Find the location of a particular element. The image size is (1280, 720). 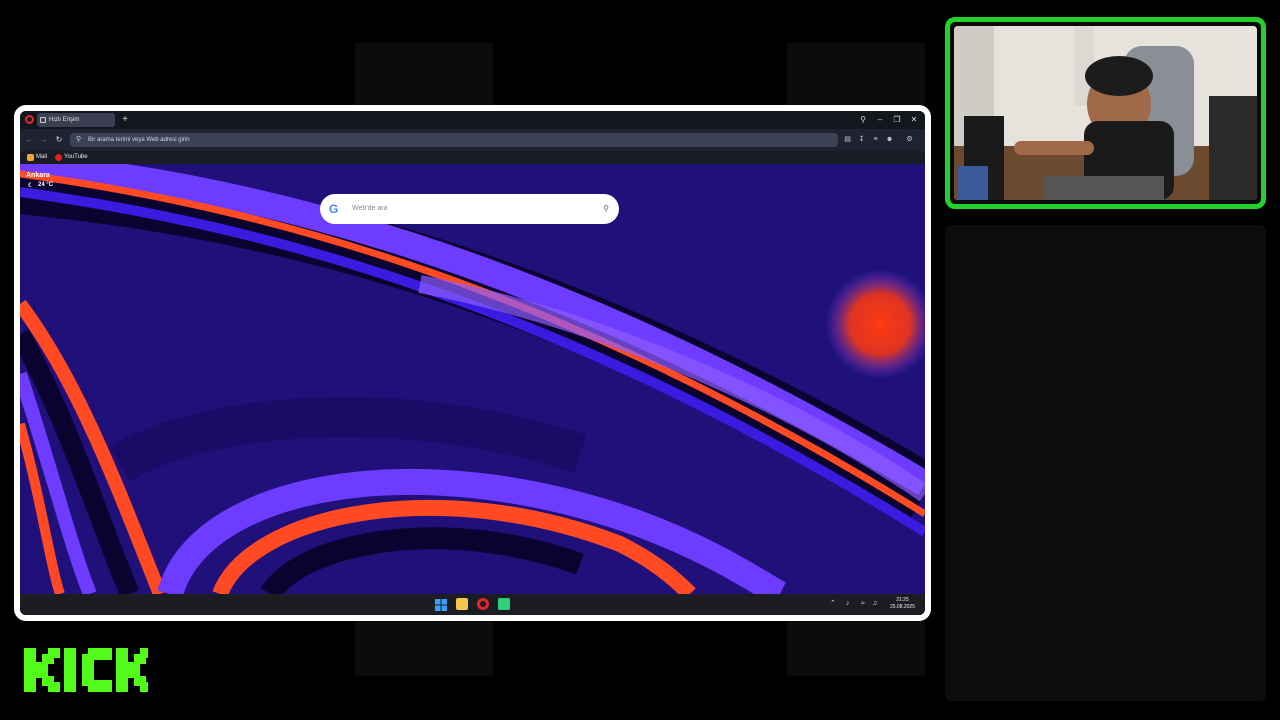

snapshot-icon: ▤ is located at coordinates (847, 140).